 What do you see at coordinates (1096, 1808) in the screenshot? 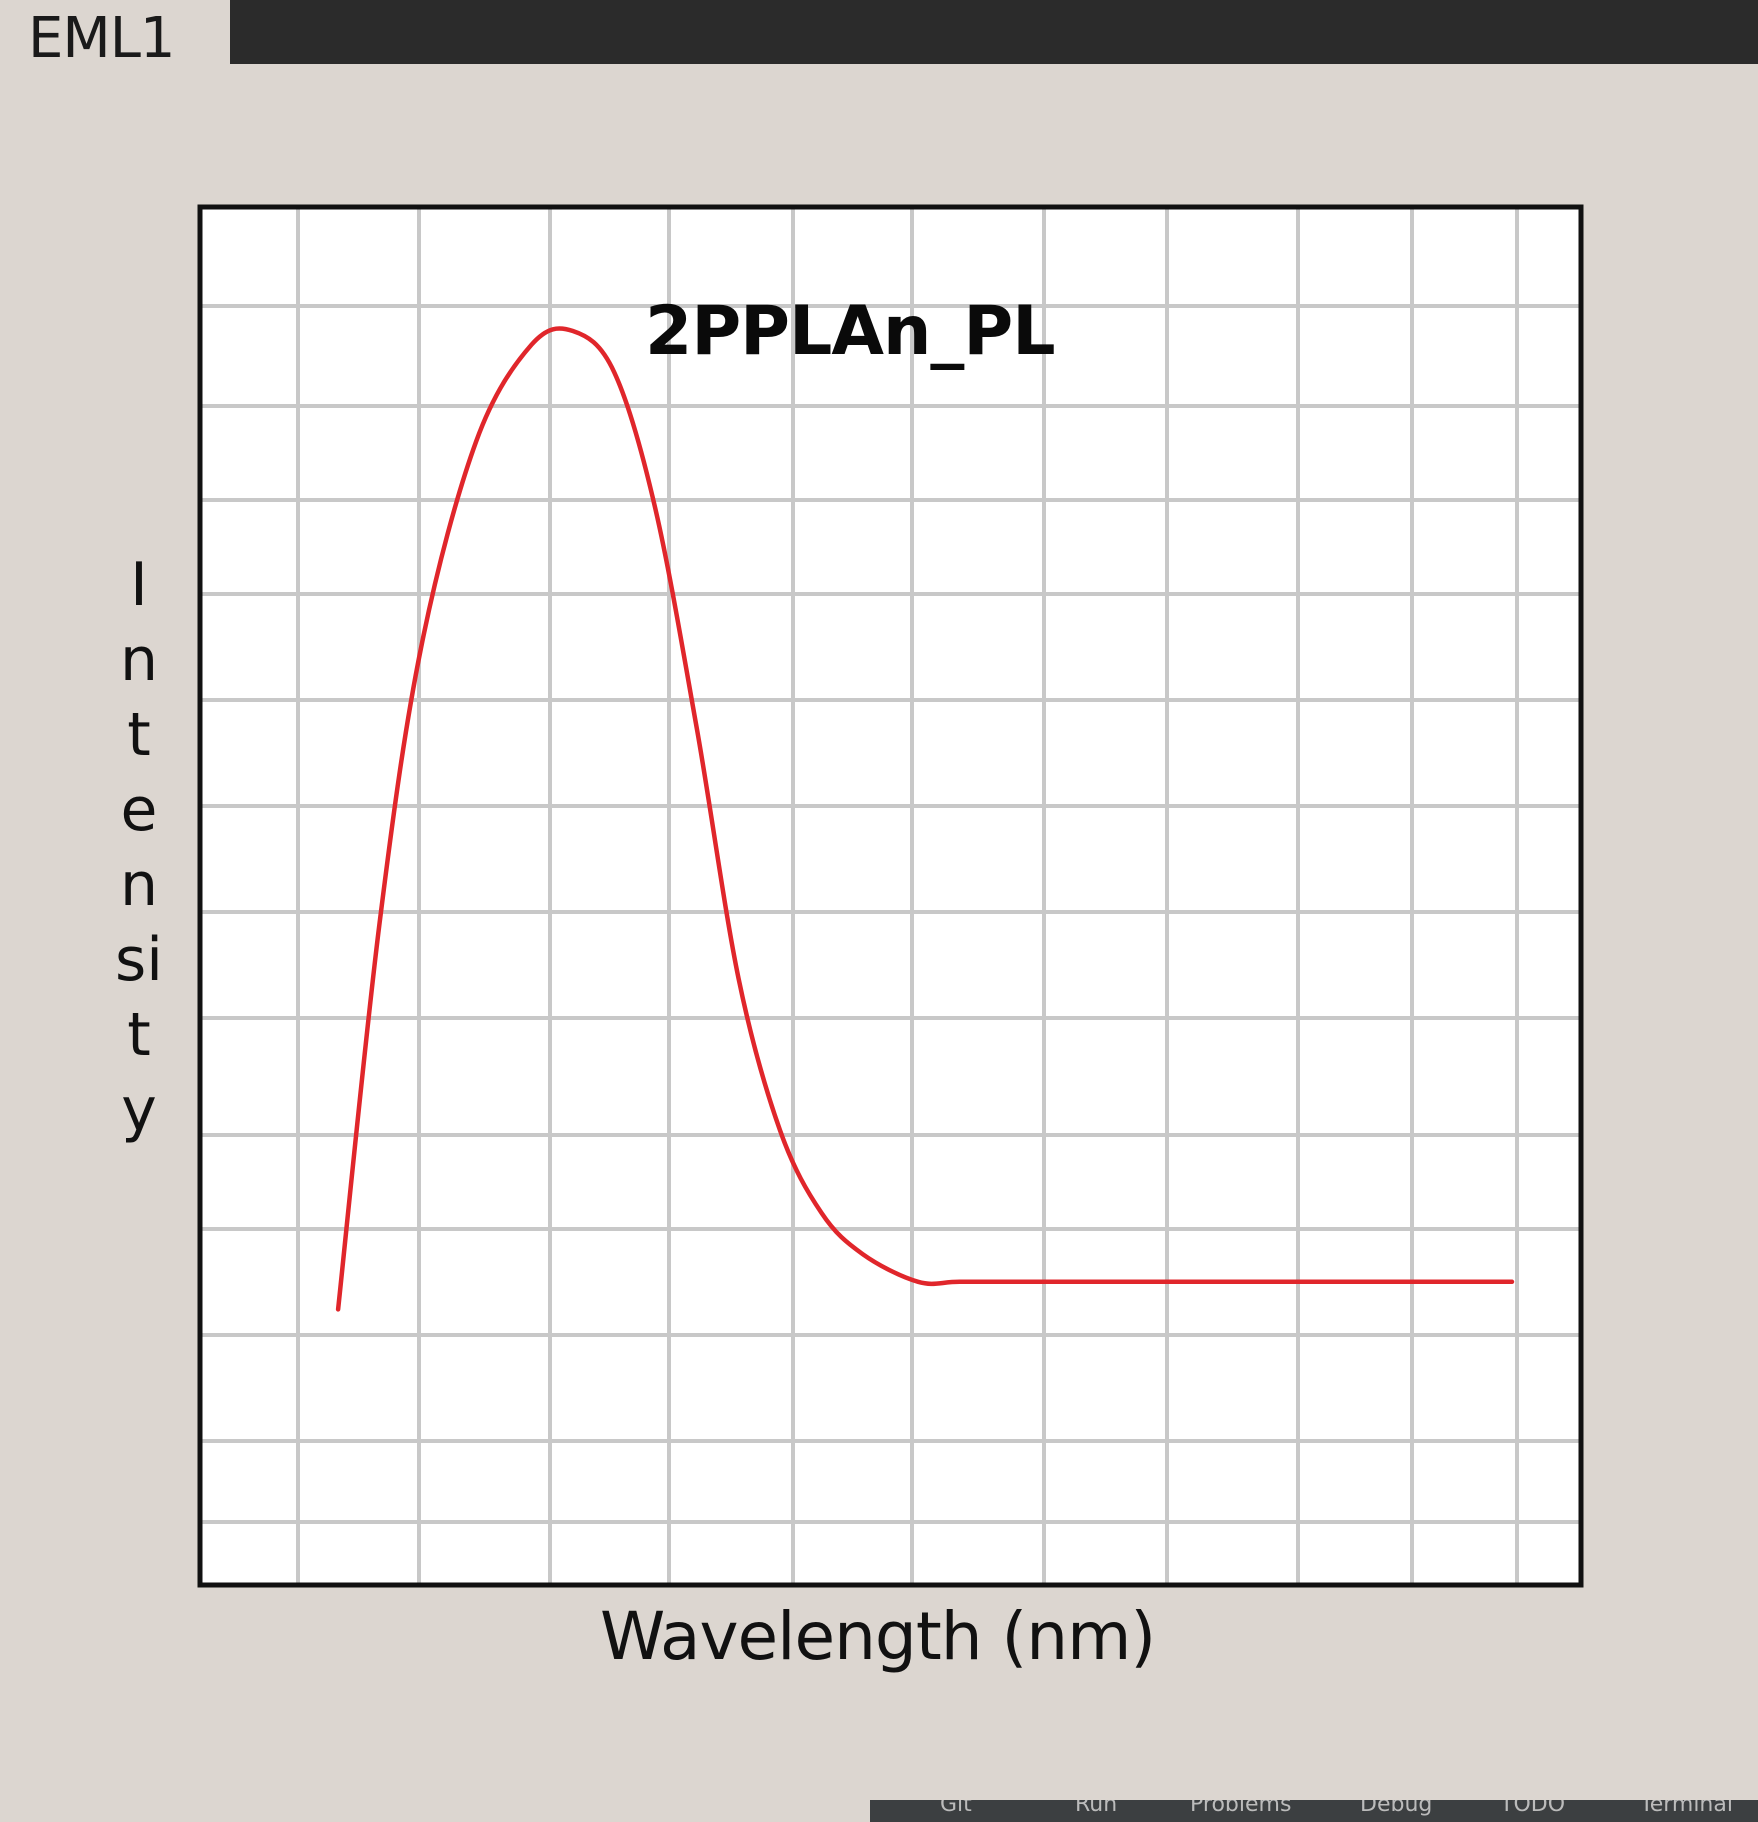
I see `status-item-run: Run` at bounding box center [1096, 1808].